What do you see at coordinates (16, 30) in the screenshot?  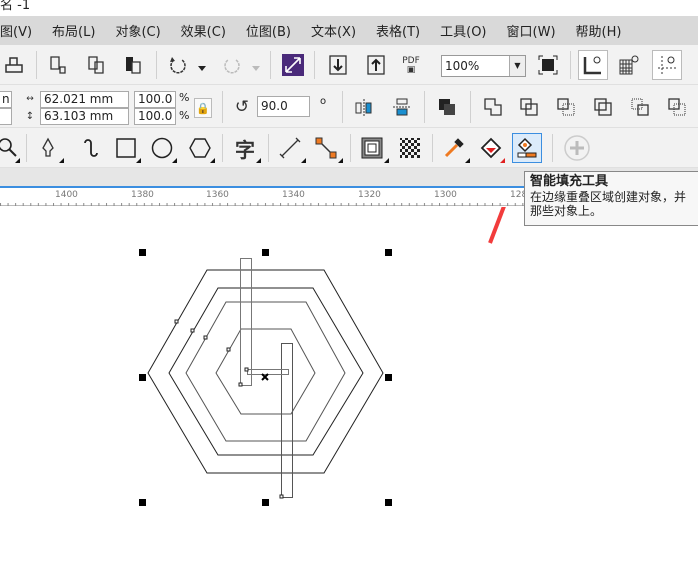 I see `menu-view: 图(V)` at bounding box center [16, 30].